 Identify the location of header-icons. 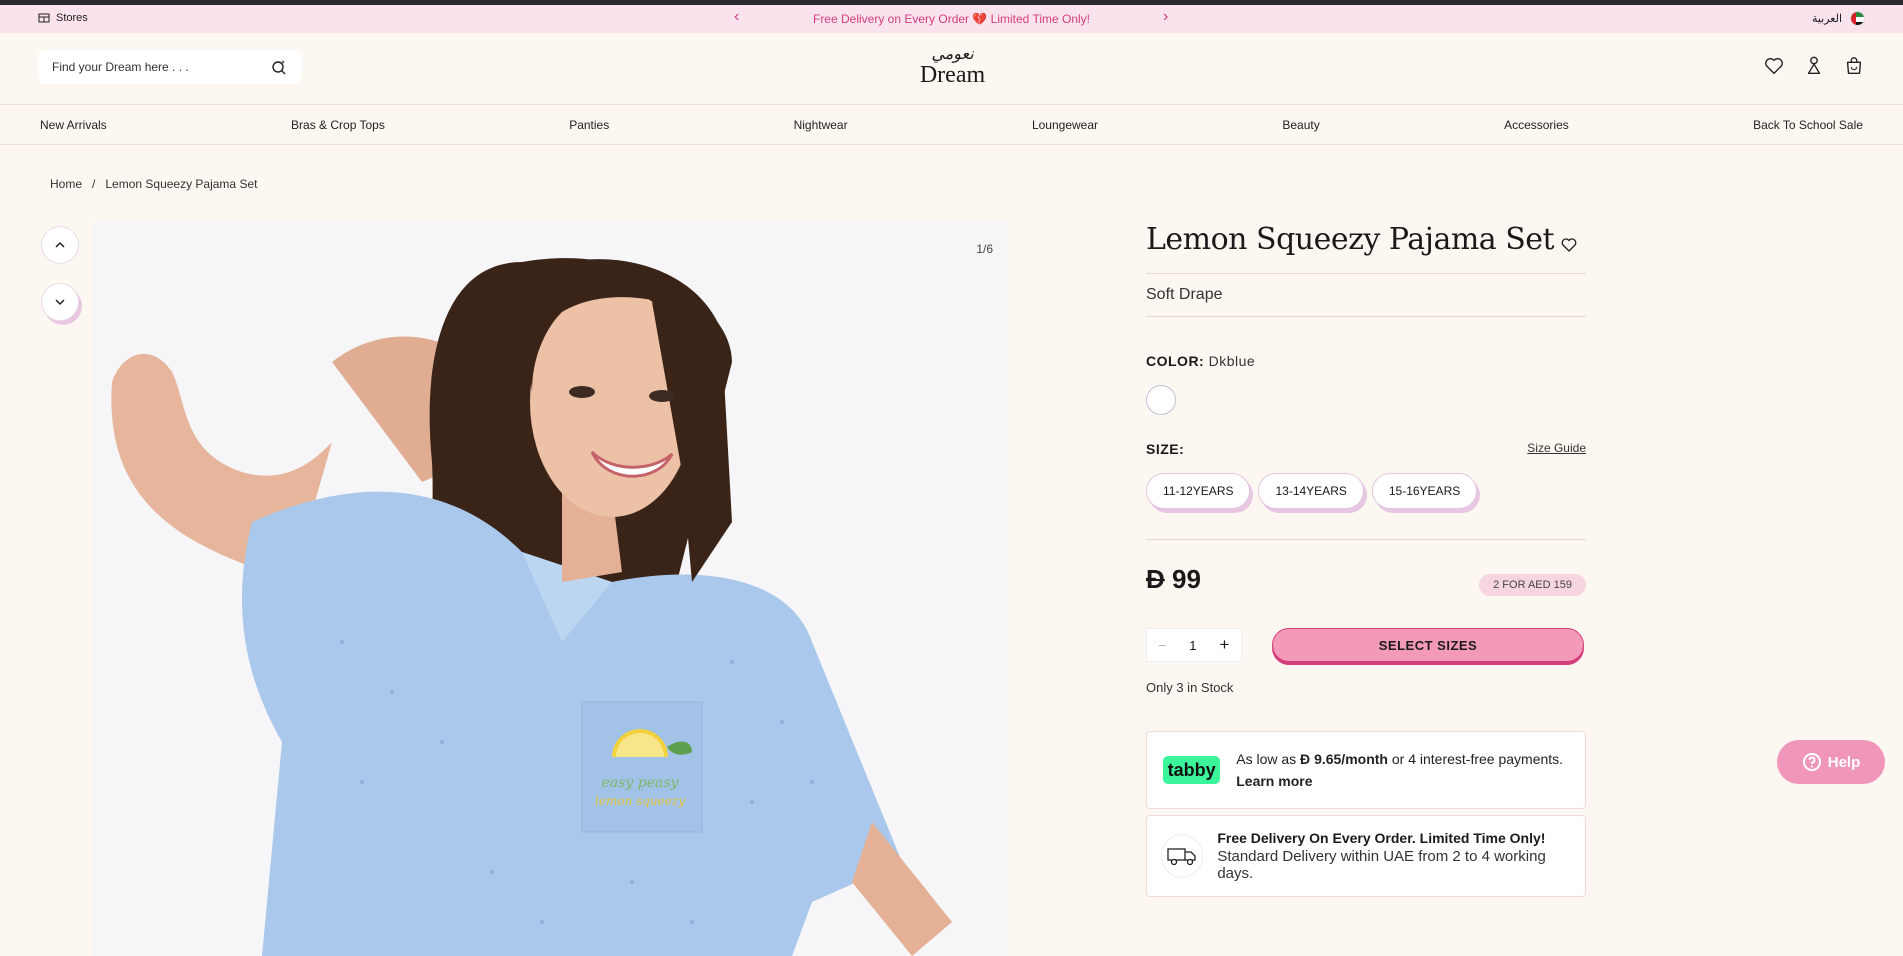
(1814, 66).